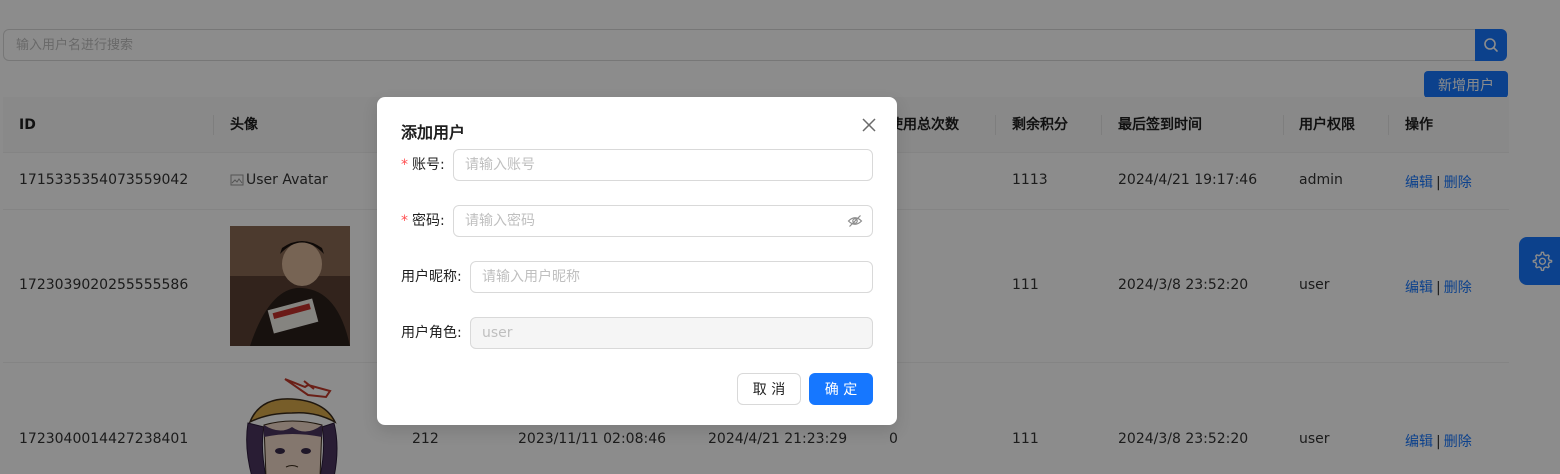  I want to click on close-icon, so click(869, 125).